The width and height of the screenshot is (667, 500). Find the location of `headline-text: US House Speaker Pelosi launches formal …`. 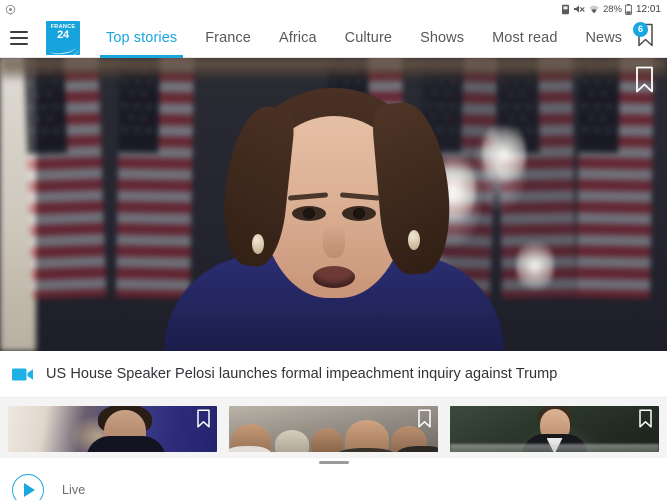

headline-text: US House Speaker Pelosi launches formal … is located at coordinates (302, 374).